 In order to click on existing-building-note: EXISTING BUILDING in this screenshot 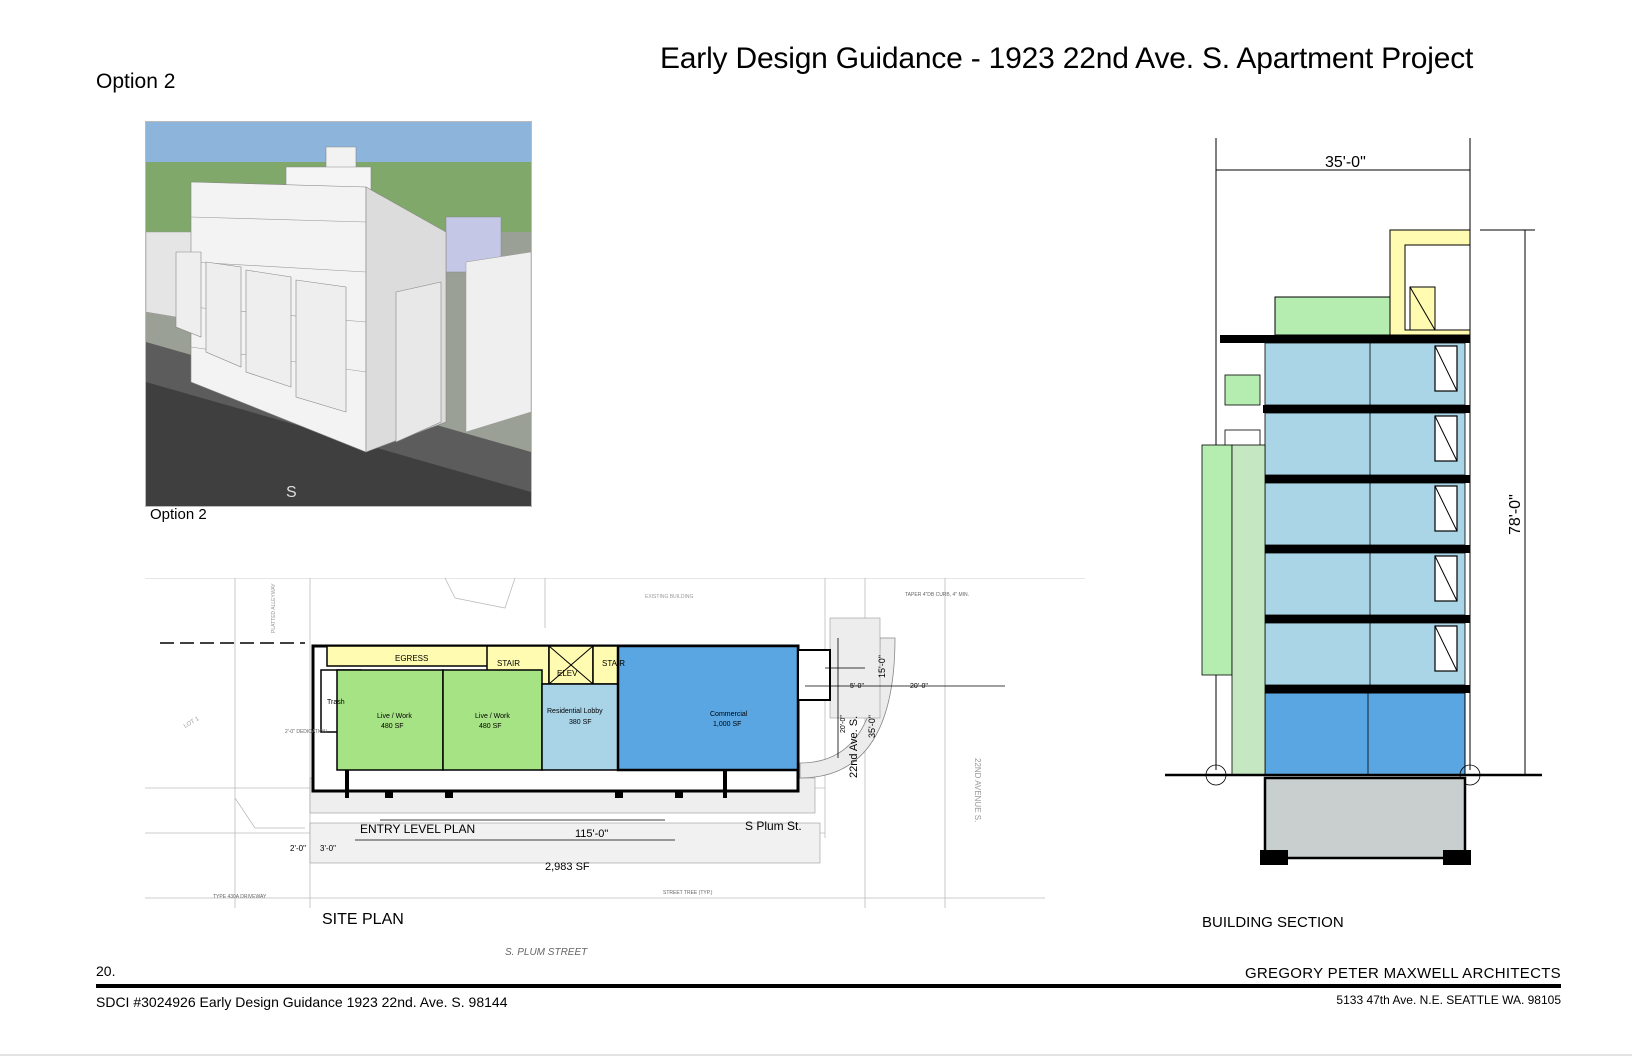, I will do `click(669, 597)`.